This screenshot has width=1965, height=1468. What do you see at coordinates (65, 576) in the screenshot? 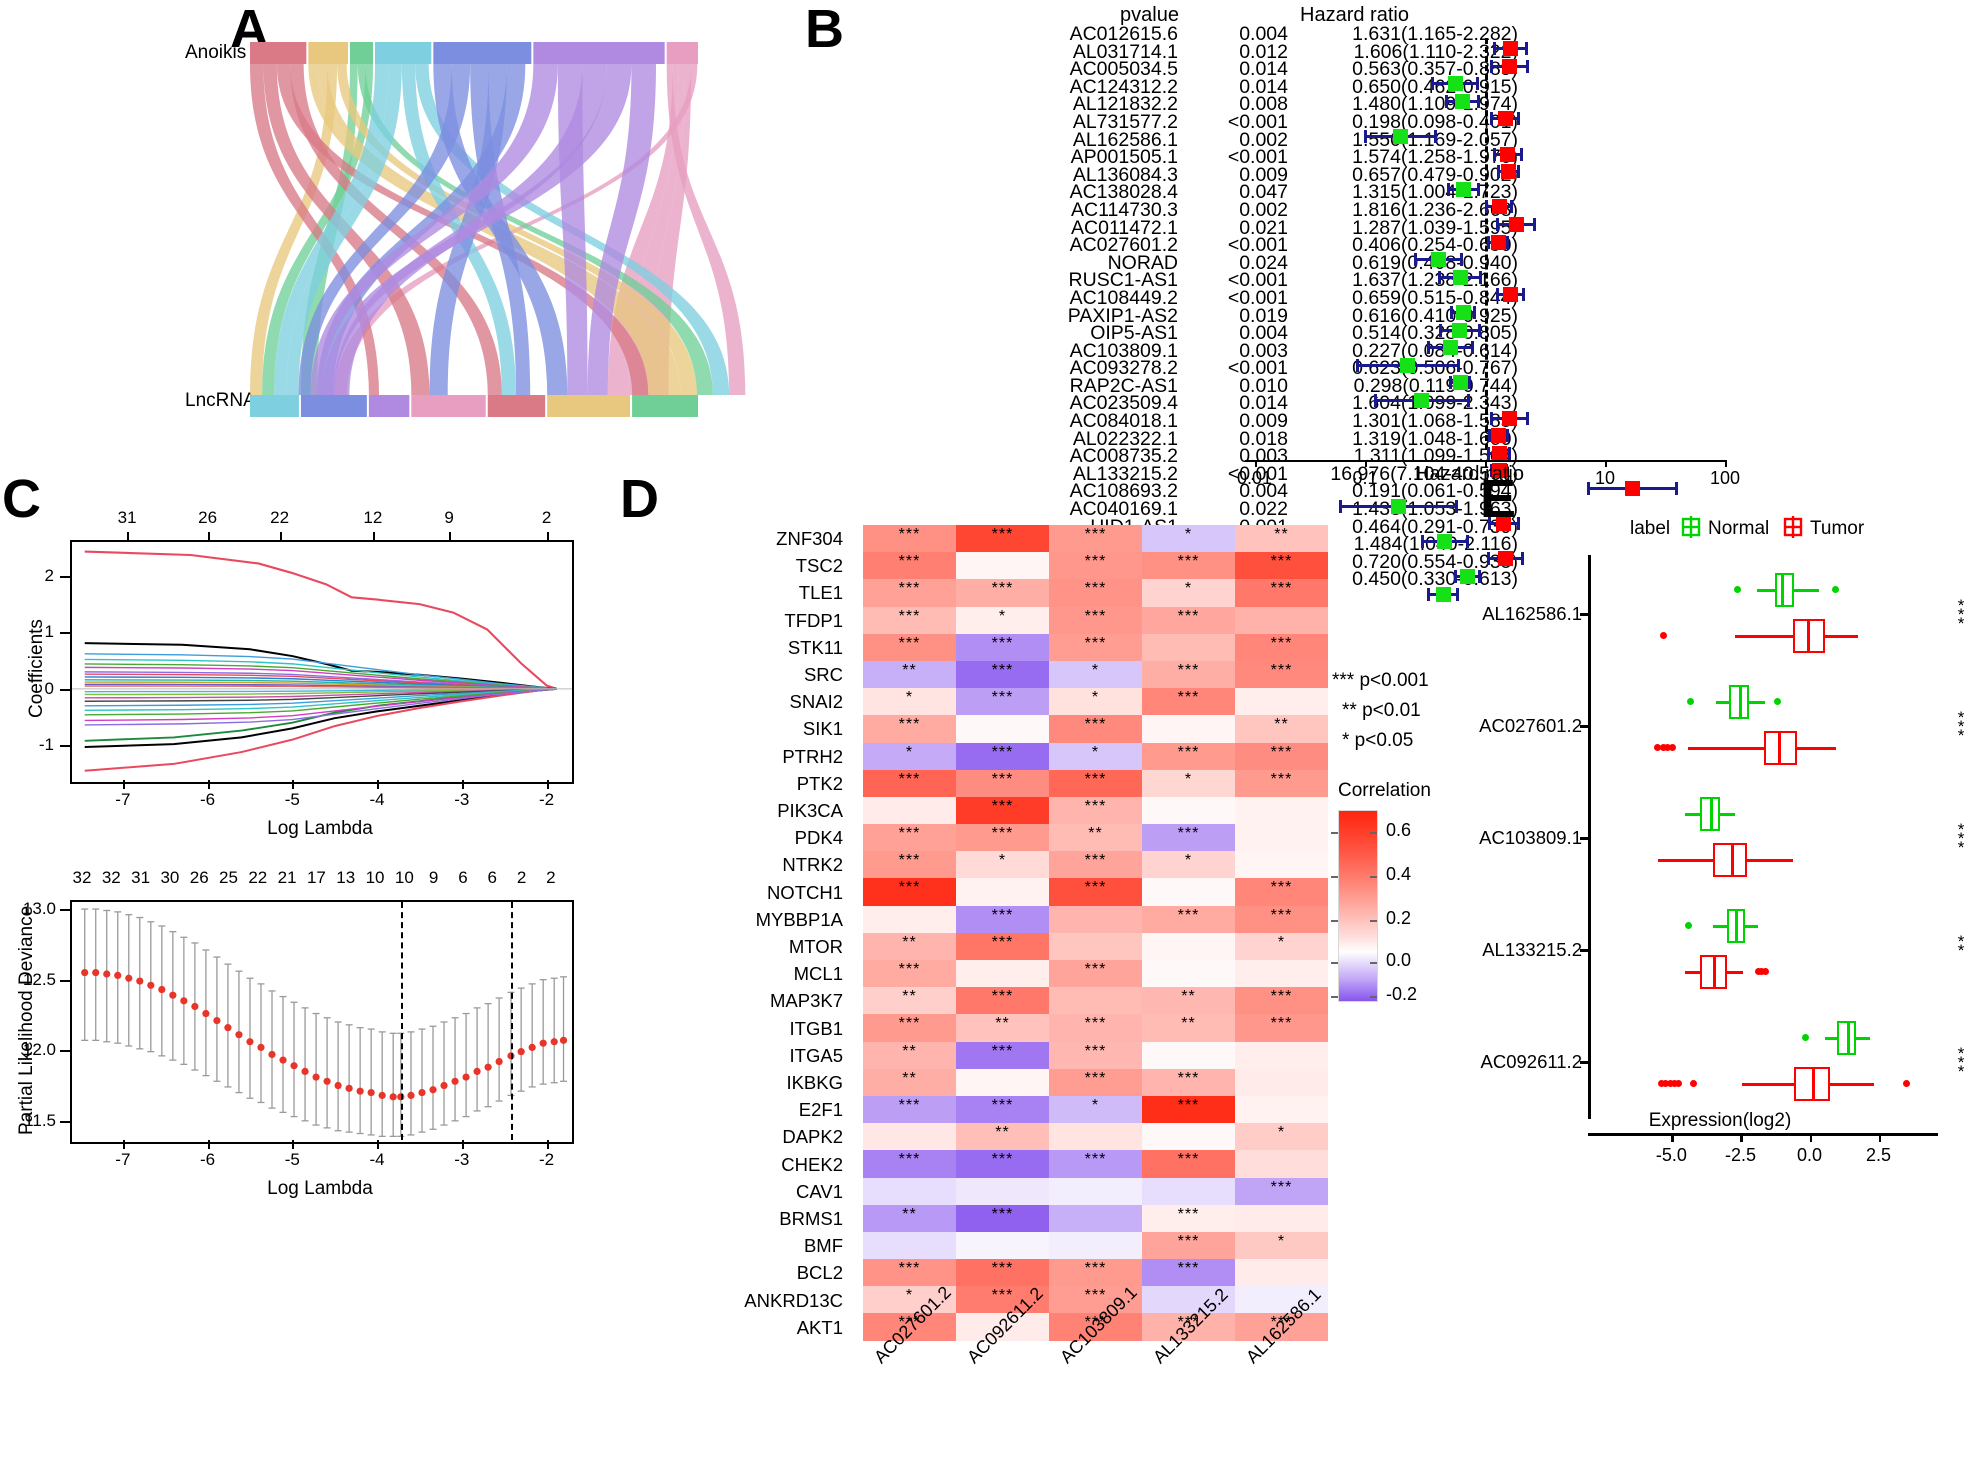
I see `y-tick` at bounding box center [65, 576].